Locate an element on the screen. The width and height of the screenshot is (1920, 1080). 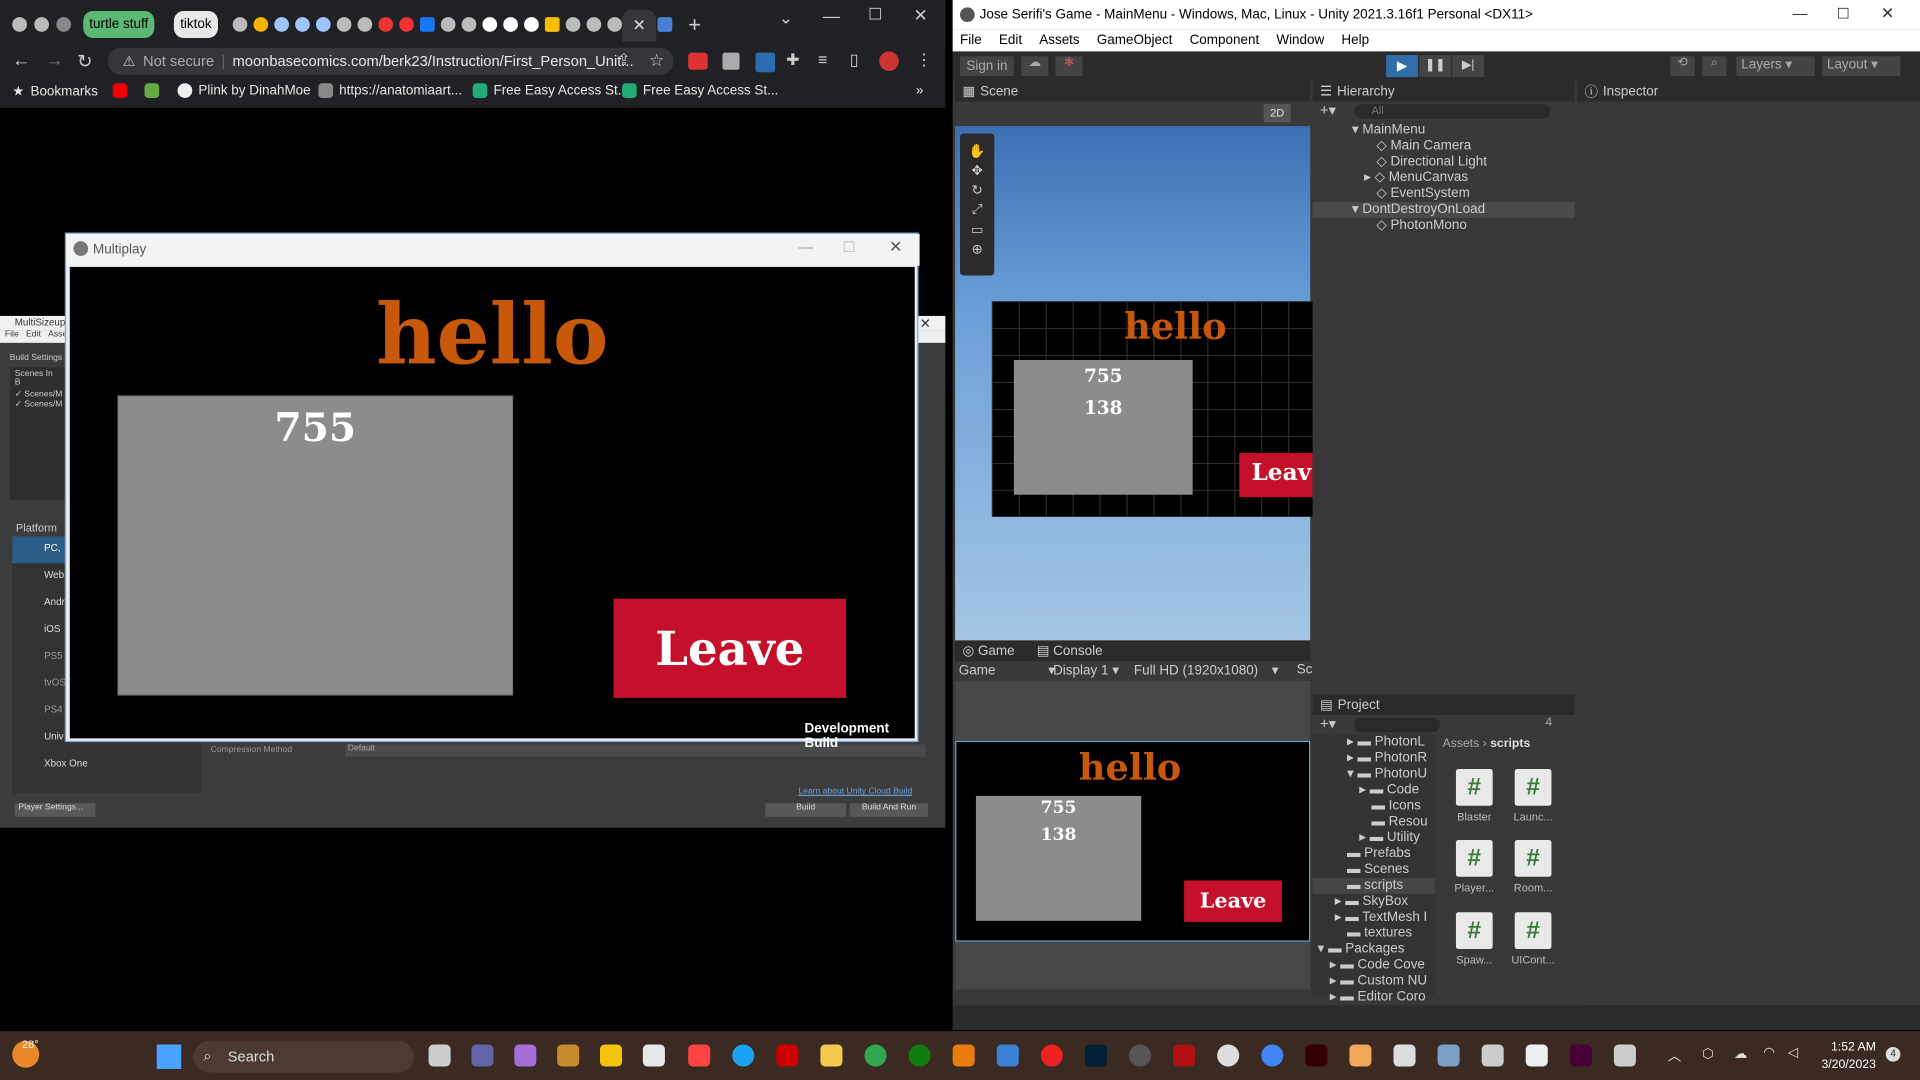
star-icon: ☆ is located at coordinates (656, 60).